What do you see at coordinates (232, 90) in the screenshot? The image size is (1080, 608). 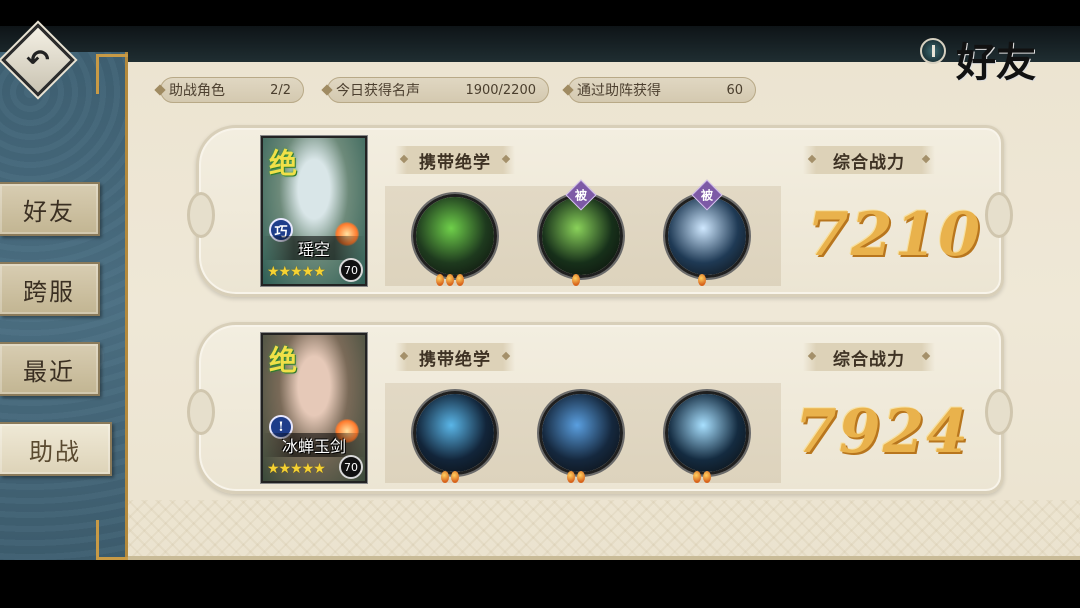 I see `stat-assist-roles: 助战角色 2/2` at bounding box center [232, 90].